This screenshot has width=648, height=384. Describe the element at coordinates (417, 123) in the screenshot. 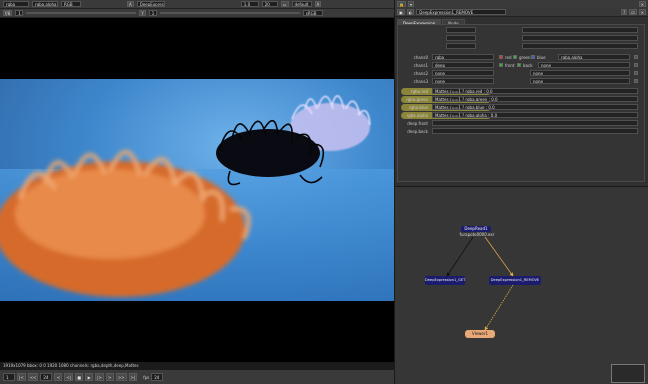

I see `expression-label: deep.front` at that location.